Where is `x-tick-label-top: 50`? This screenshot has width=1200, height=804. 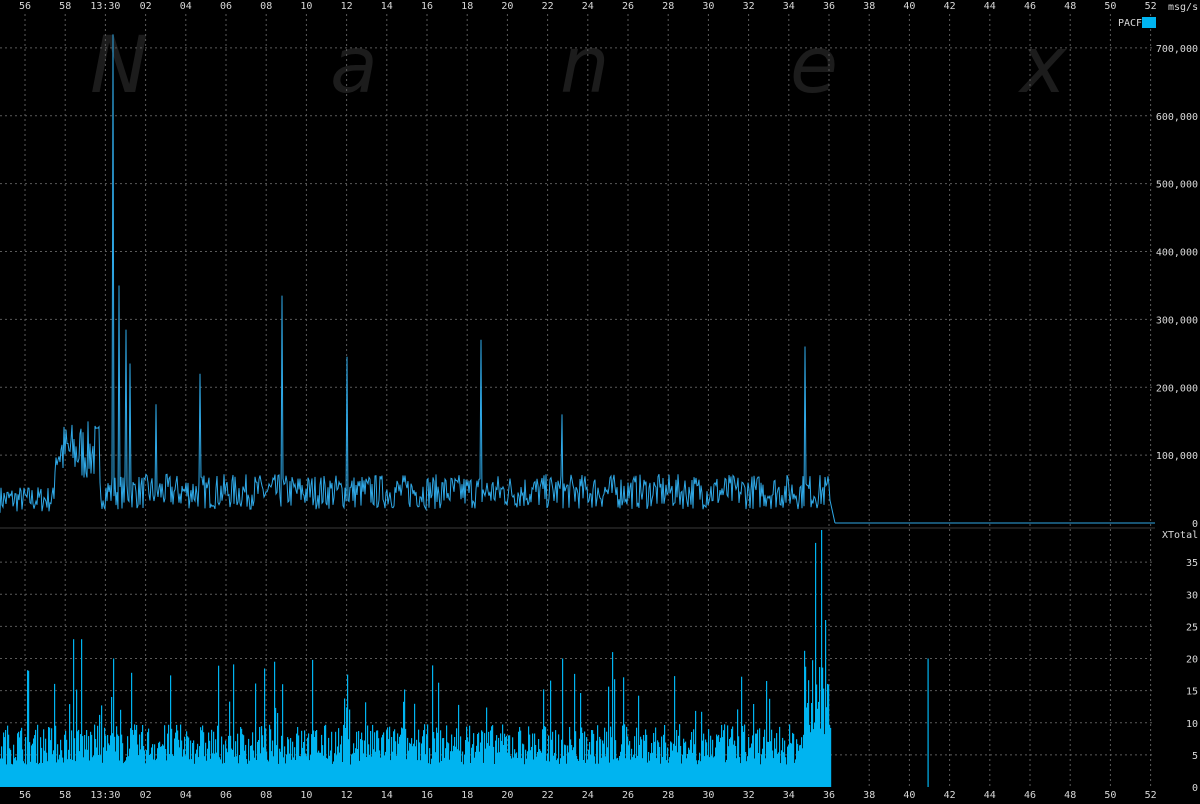 x-tick-label-top: 50 is located at coordinates (1110, 6).